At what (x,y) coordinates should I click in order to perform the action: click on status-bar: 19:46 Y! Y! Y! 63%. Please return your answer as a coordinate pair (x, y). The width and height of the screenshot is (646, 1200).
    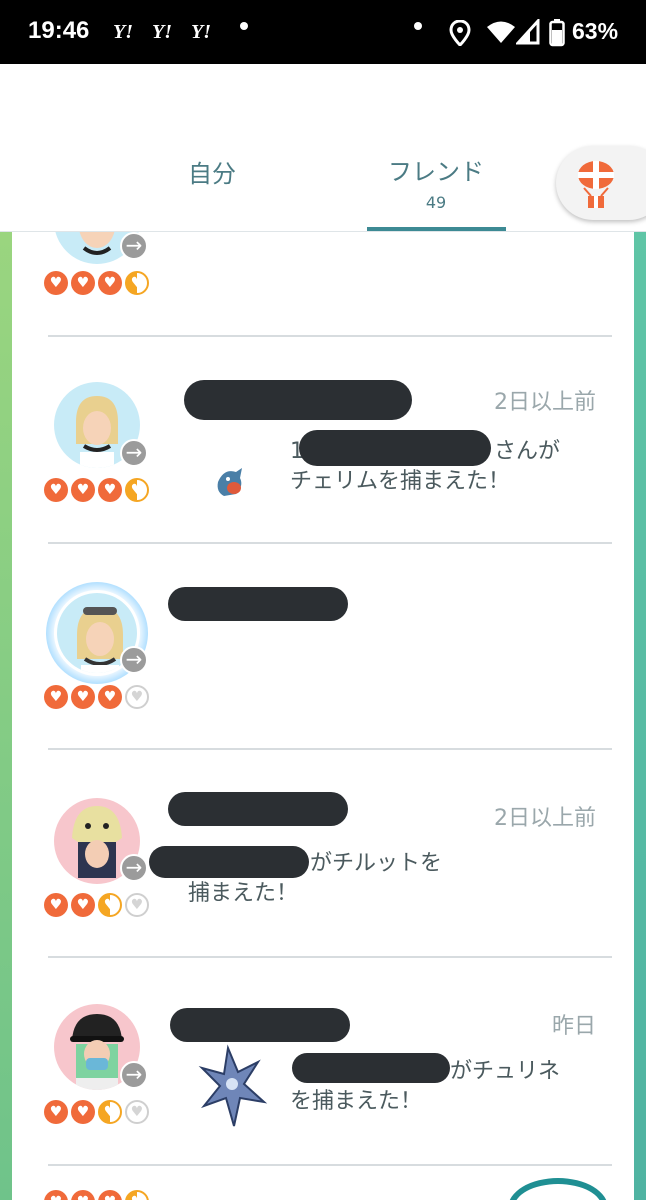
    Looking at the image, I should click on (323, 32).